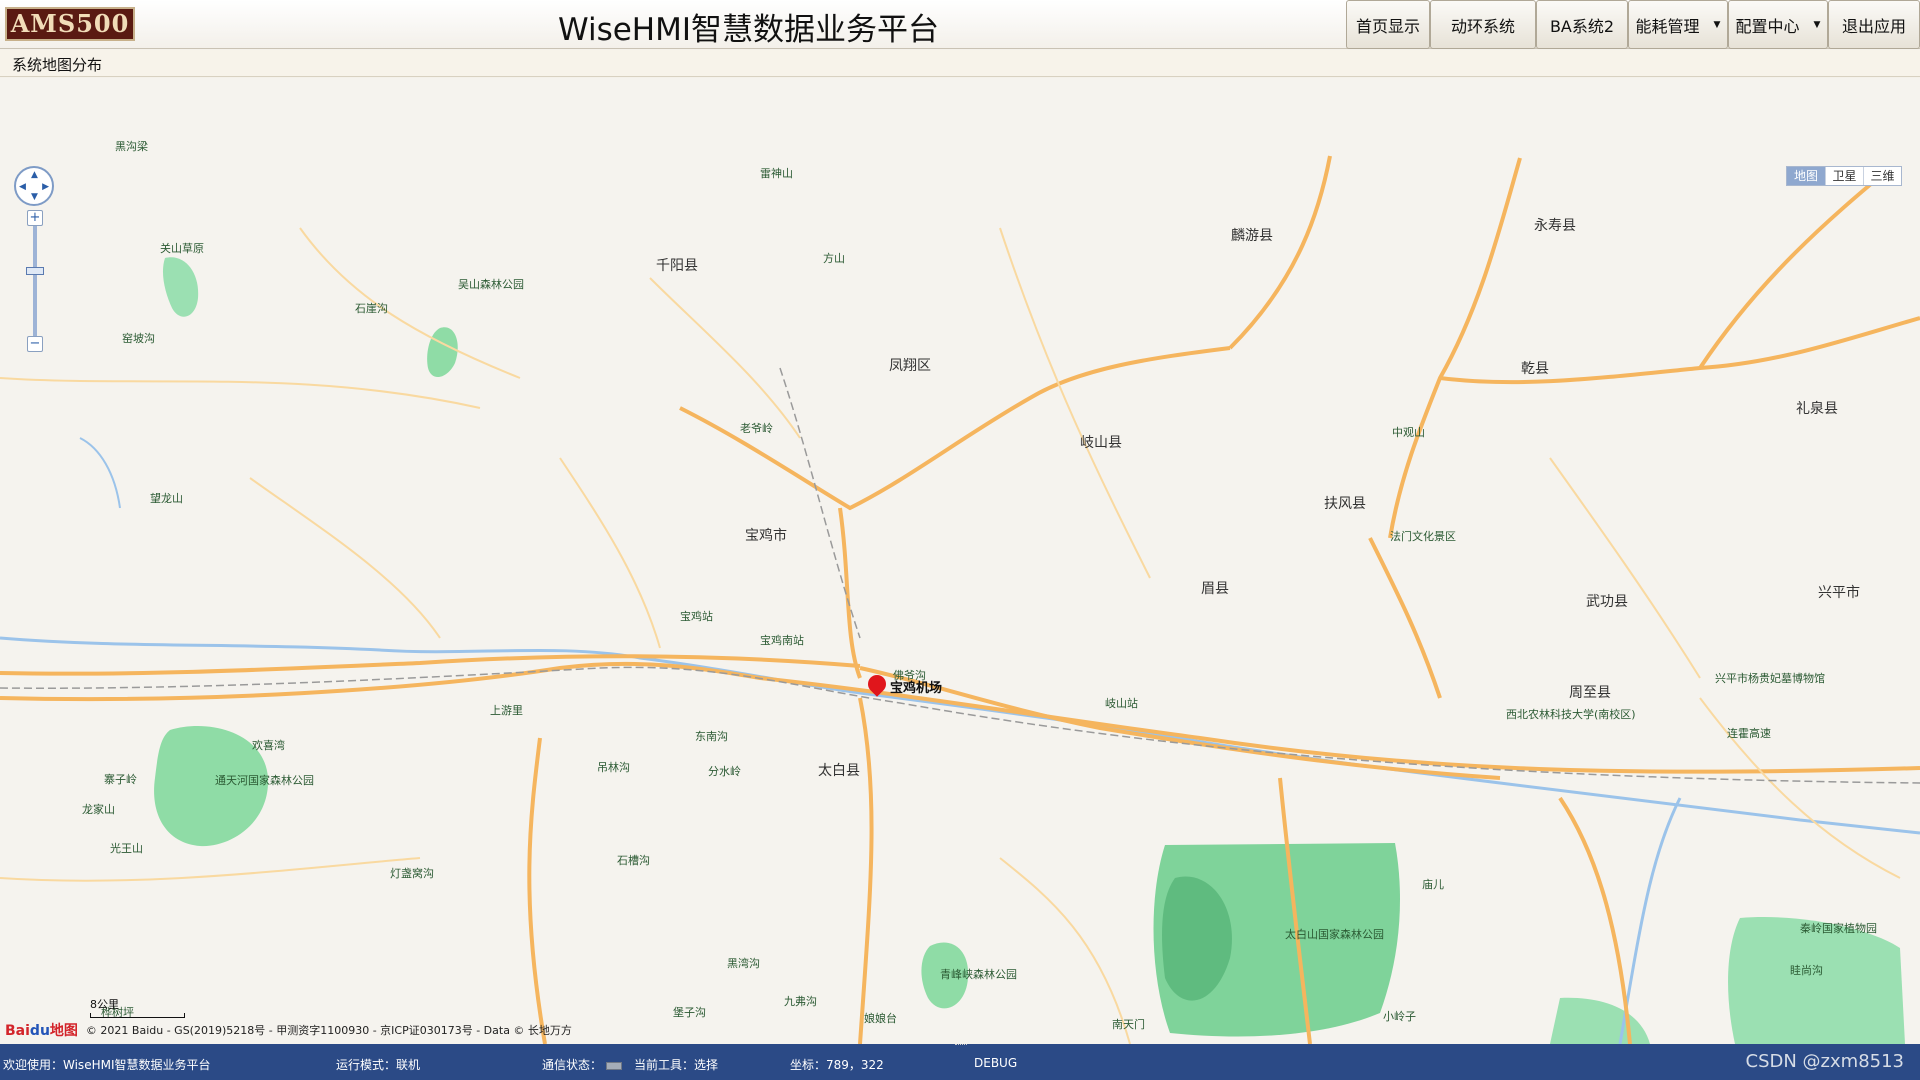 This screenshot has width=1920, height=1080. I want to click on nav-button-label: 配置中心, so click(1767, 26).